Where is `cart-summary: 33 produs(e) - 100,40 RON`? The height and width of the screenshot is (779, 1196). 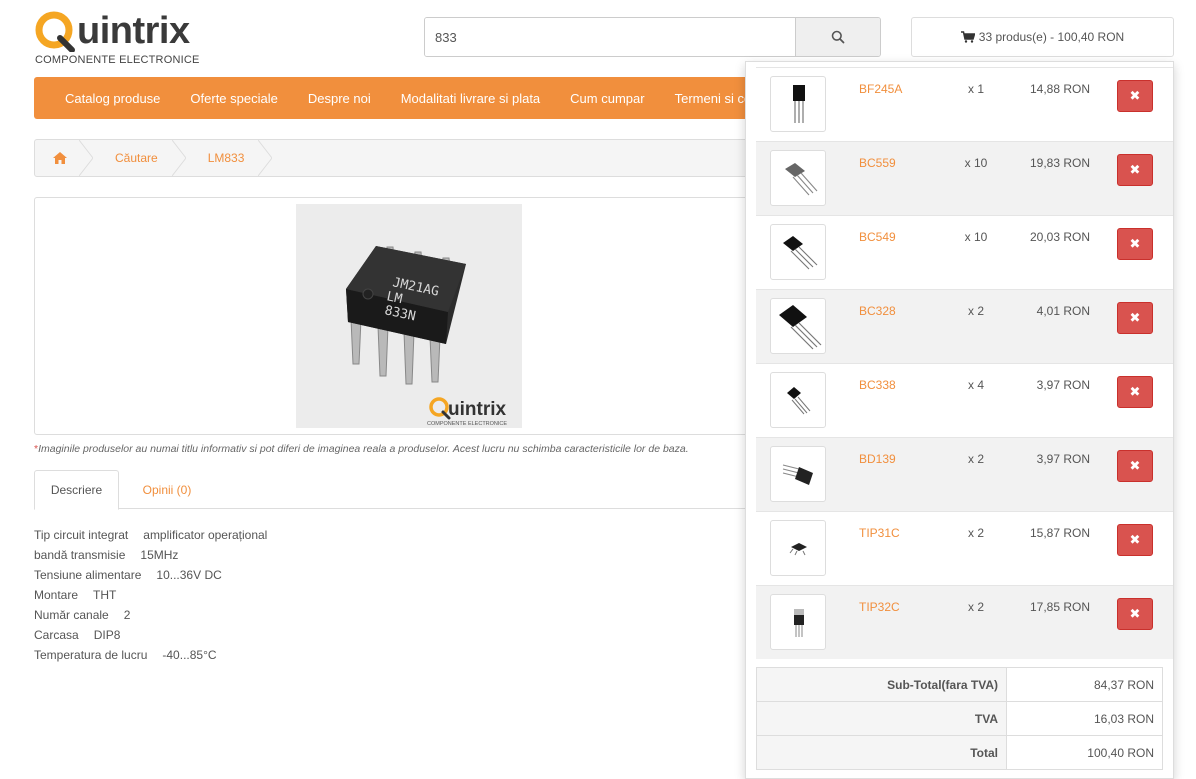
cart-summary: 33 produs(e) - 100,40 RON is located at coordinates (1051, 37).